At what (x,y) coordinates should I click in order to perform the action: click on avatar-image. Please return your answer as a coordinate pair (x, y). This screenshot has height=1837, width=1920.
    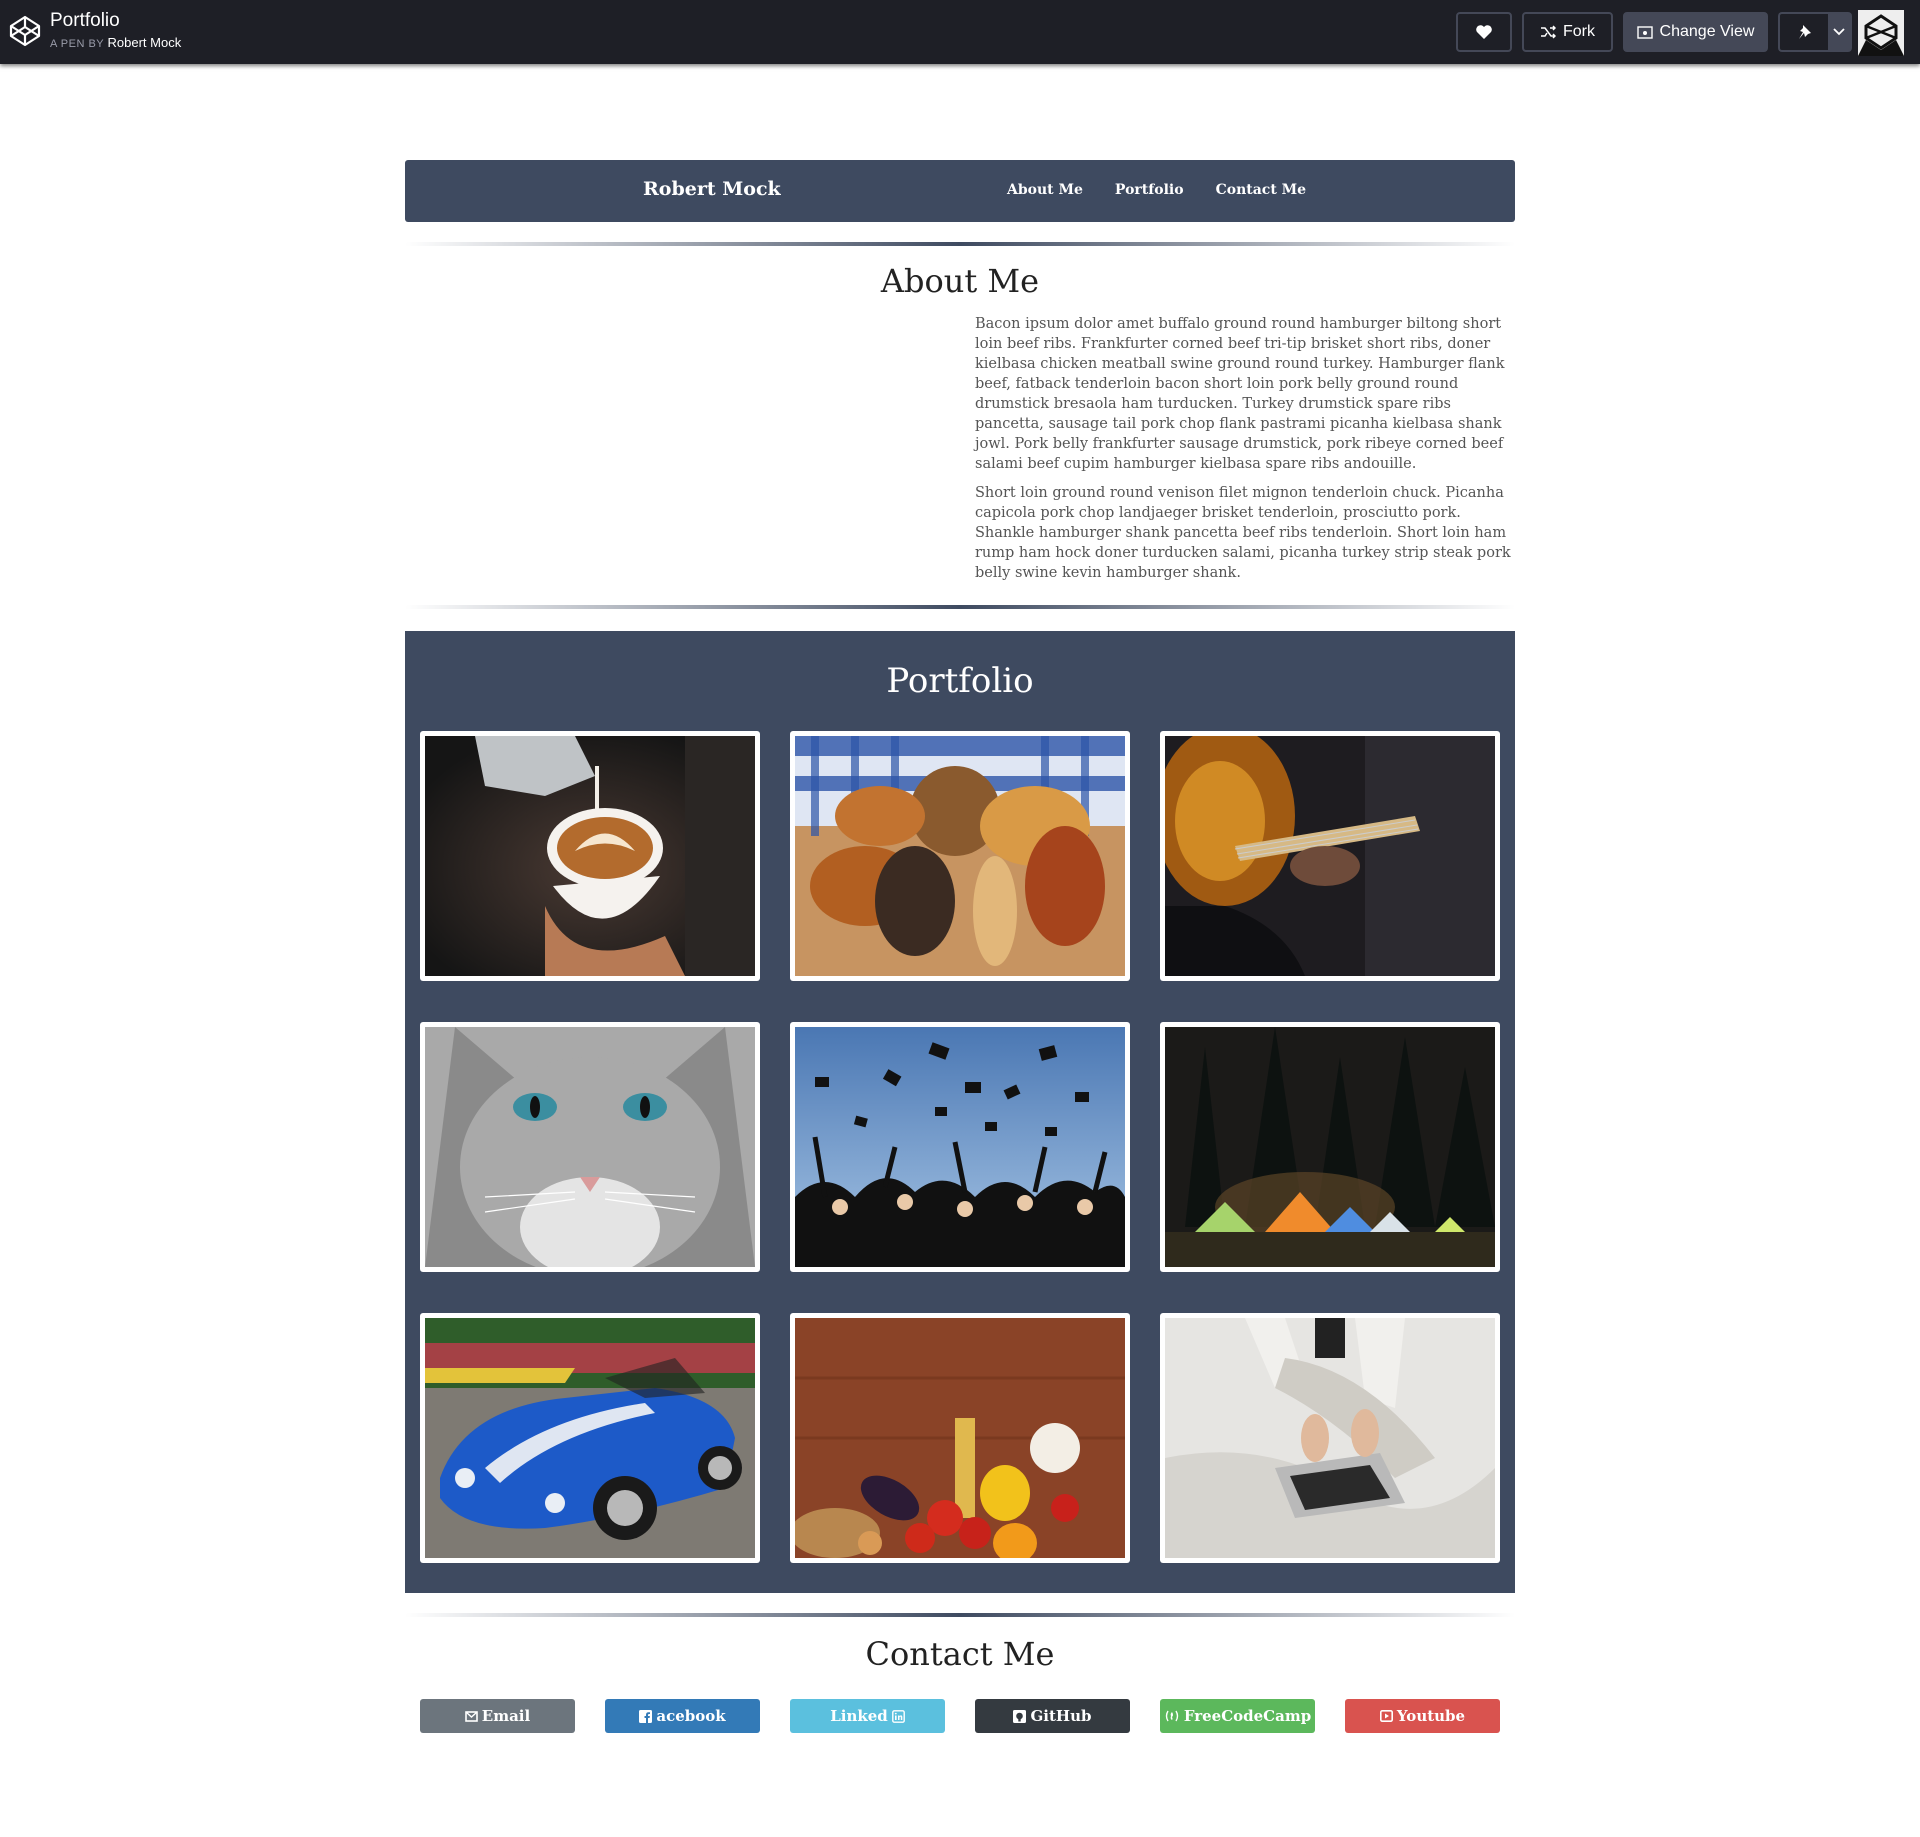
    Looking at the image, I should click on (1881, 33).